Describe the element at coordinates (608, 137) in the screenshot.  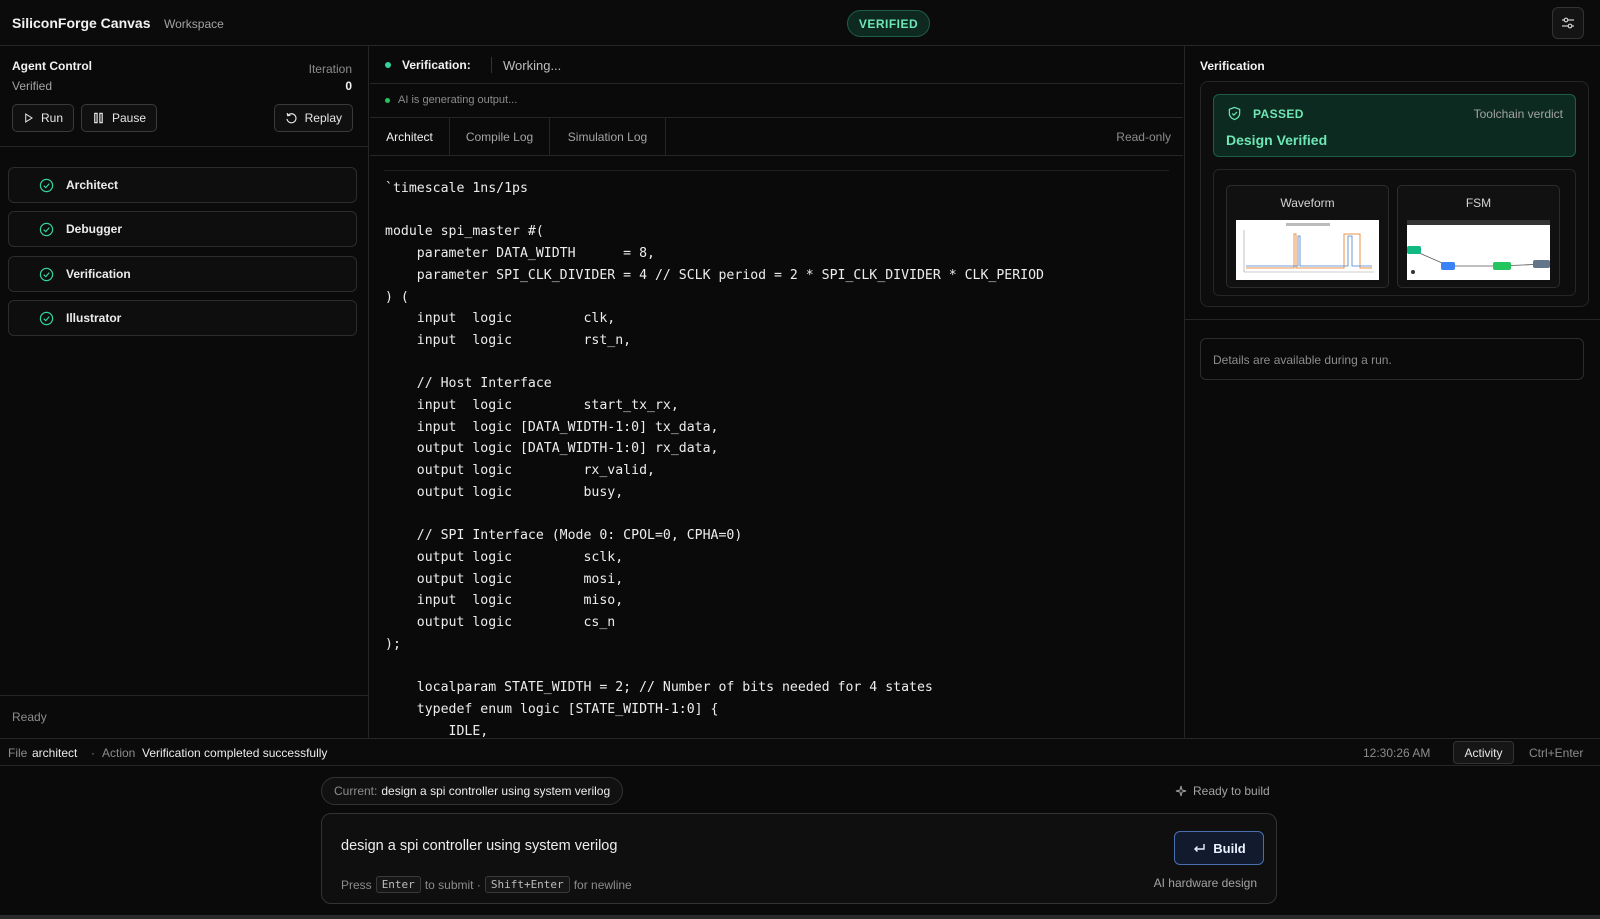
I see `tab-simulation-log: Simulation Log` at that location.